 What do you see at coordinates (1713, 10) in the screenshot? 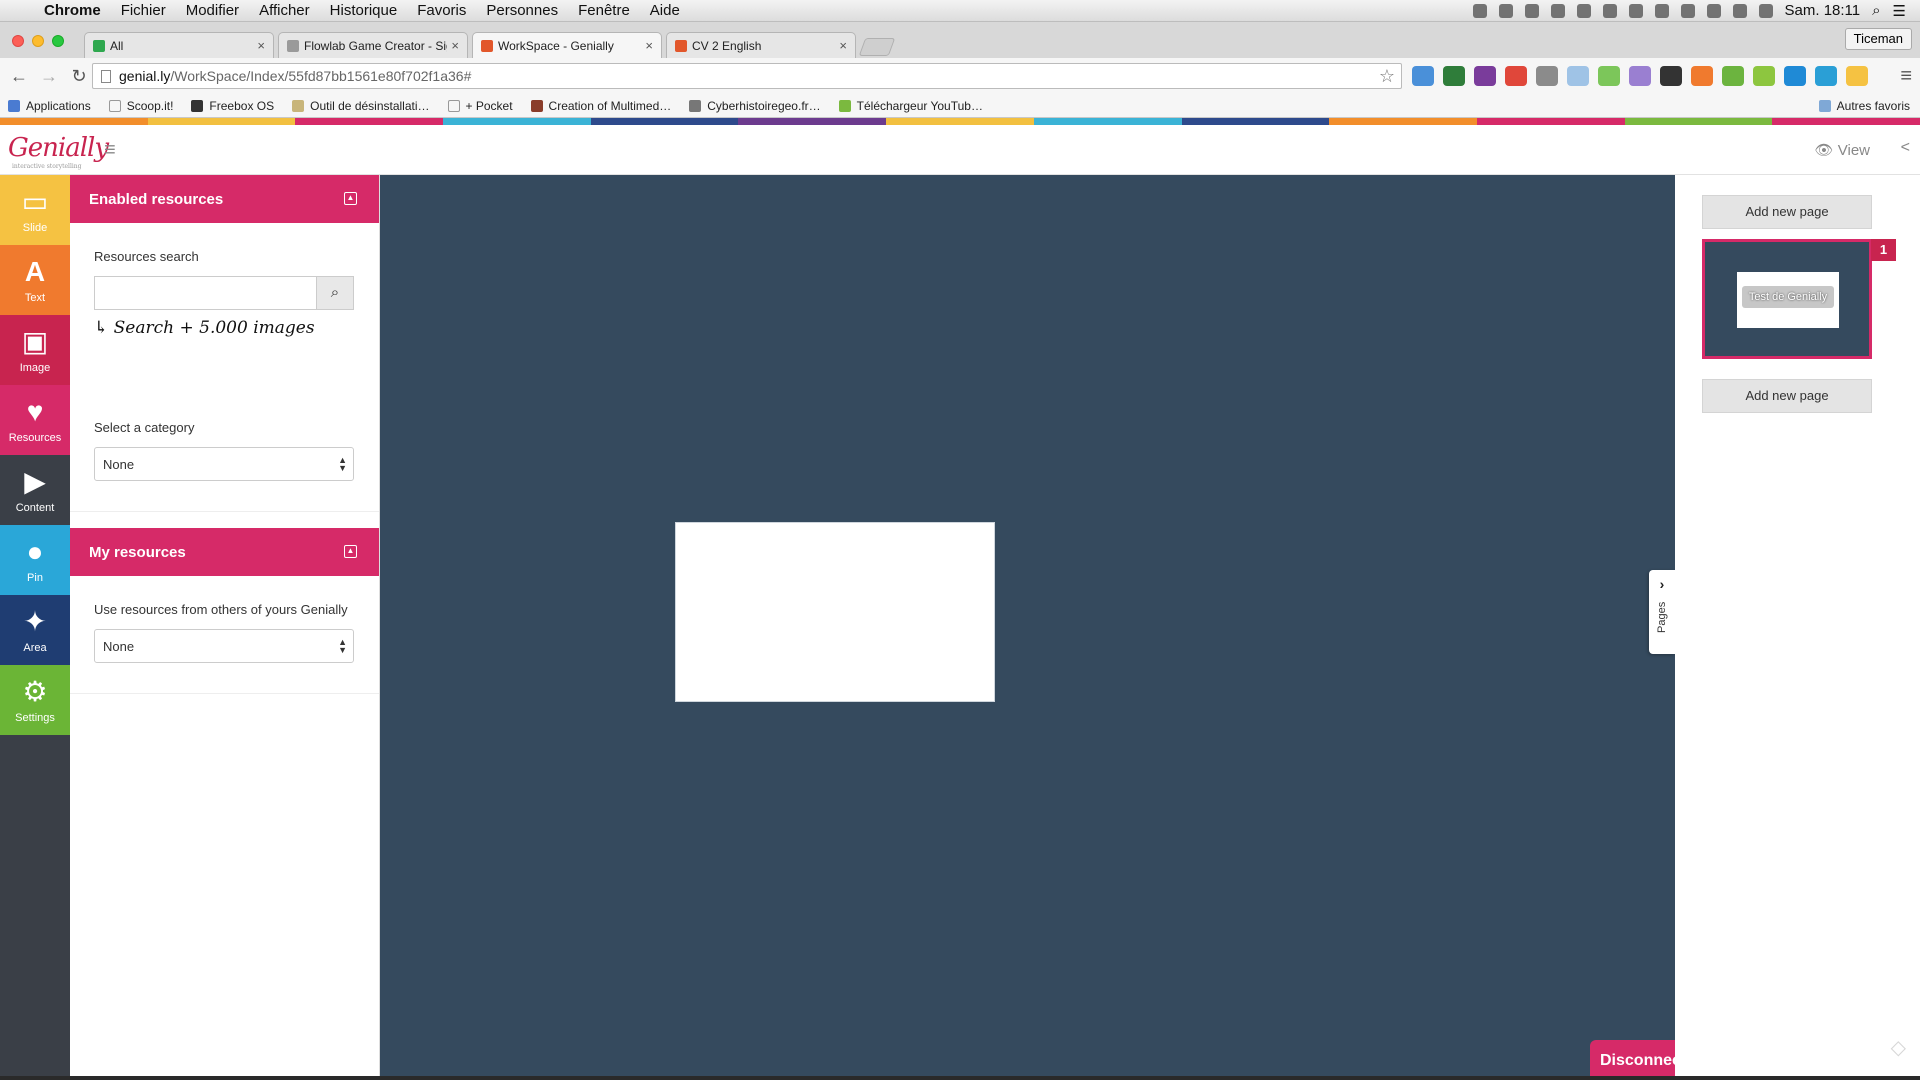
I see `bluetooth-icon` at bounding box center [1713, 10].